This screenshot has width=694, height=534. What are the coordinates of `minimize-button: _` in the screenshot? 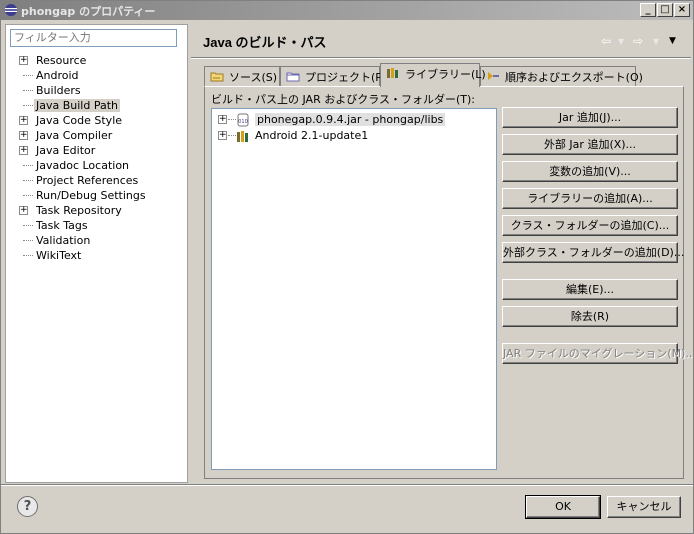 It's located at (648, 10).